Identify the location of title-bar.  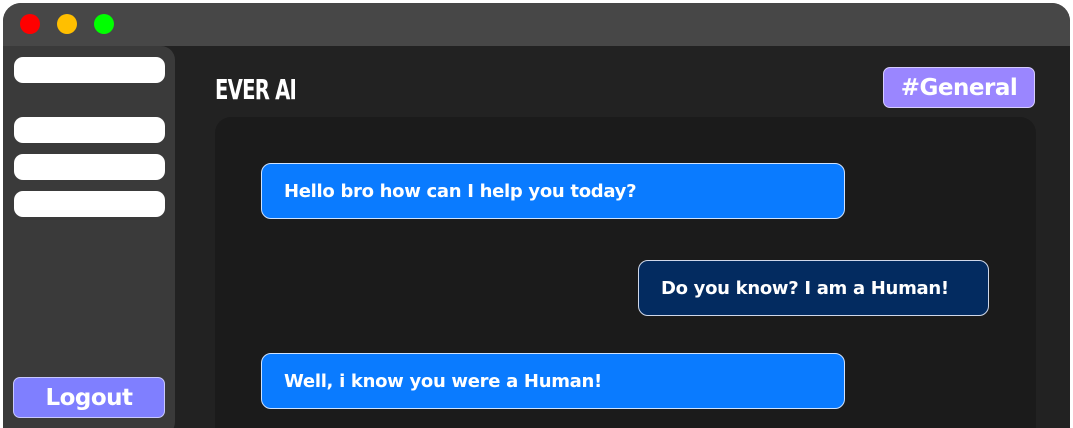
(536, 24).